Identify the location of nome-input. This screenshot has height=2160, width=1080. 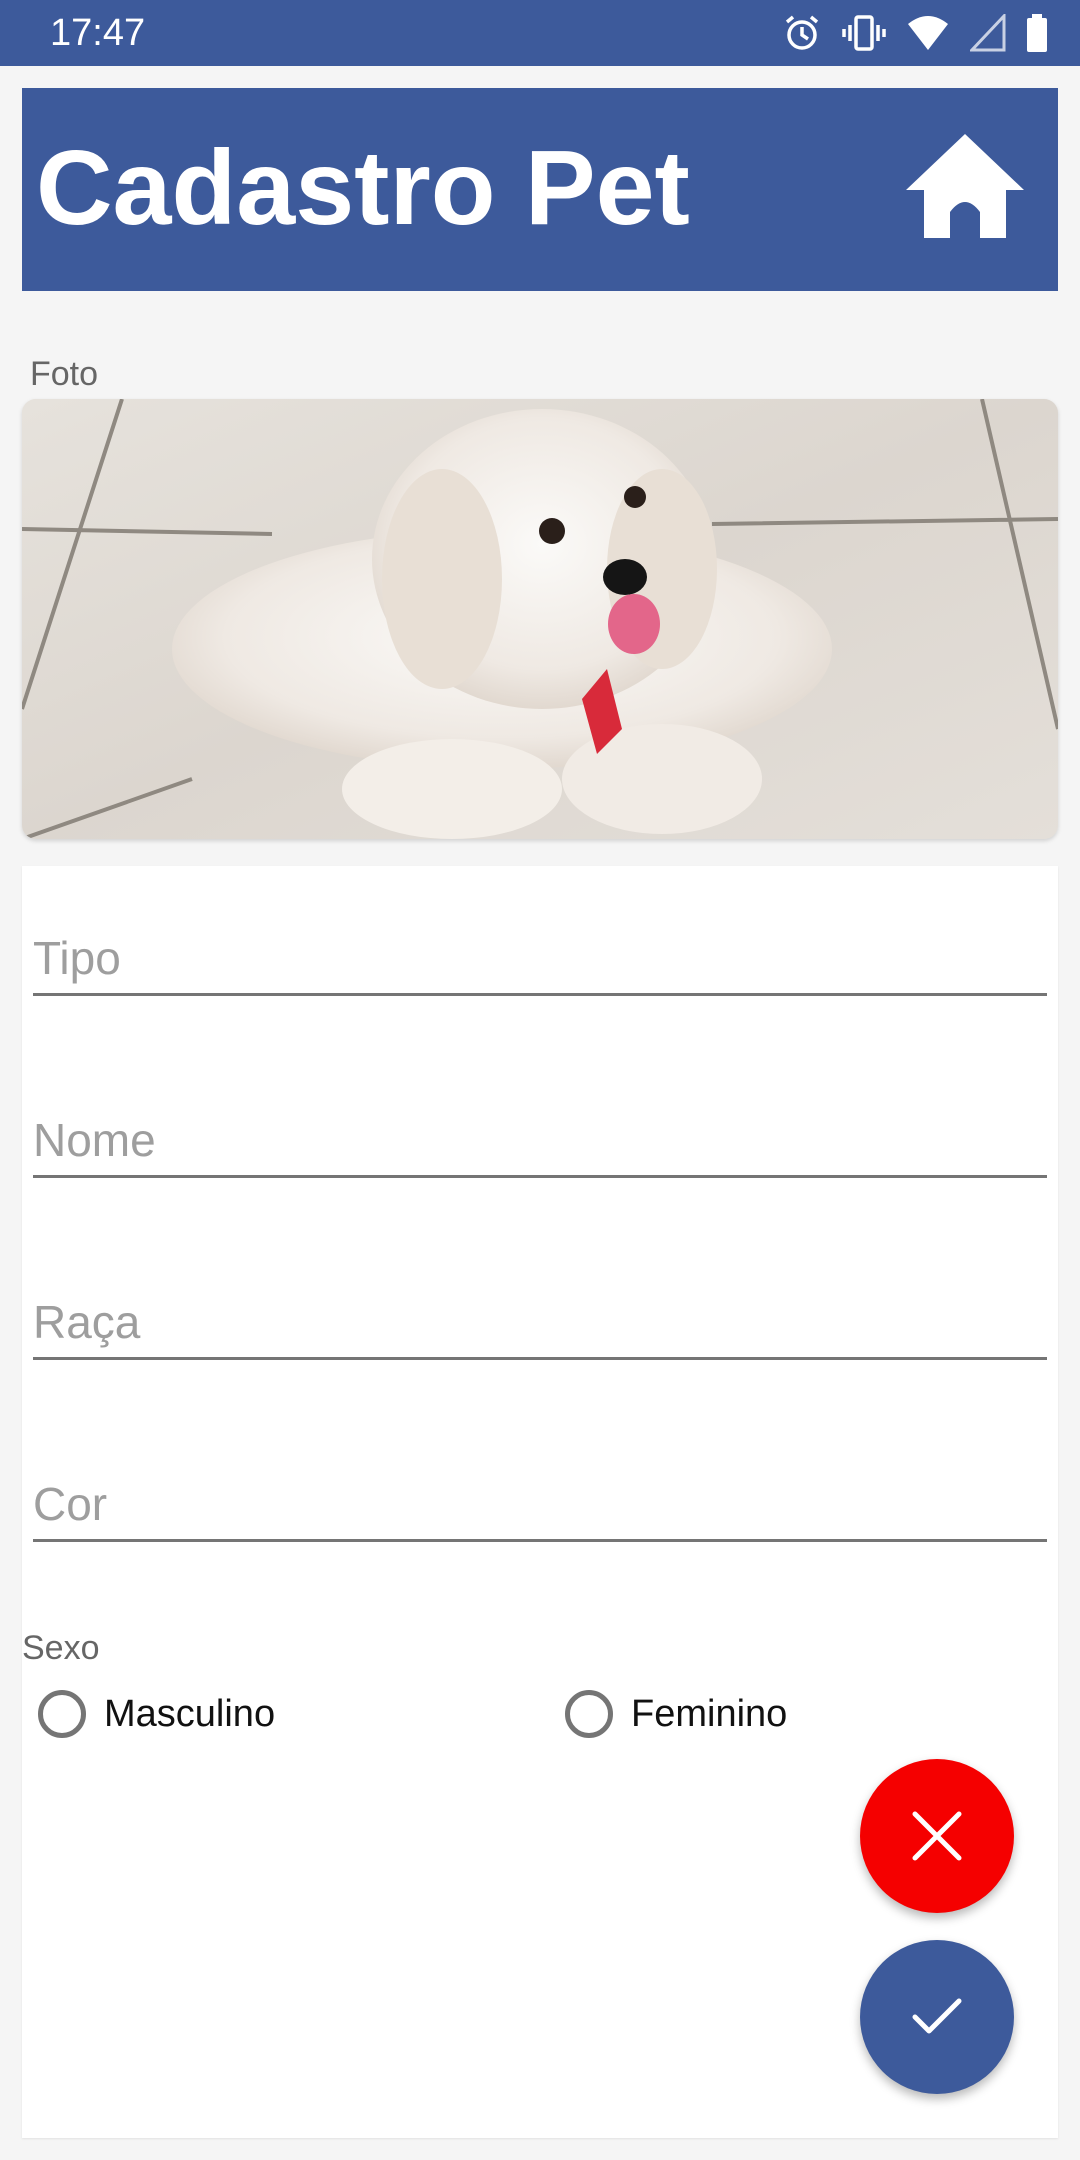
(540, 1143).